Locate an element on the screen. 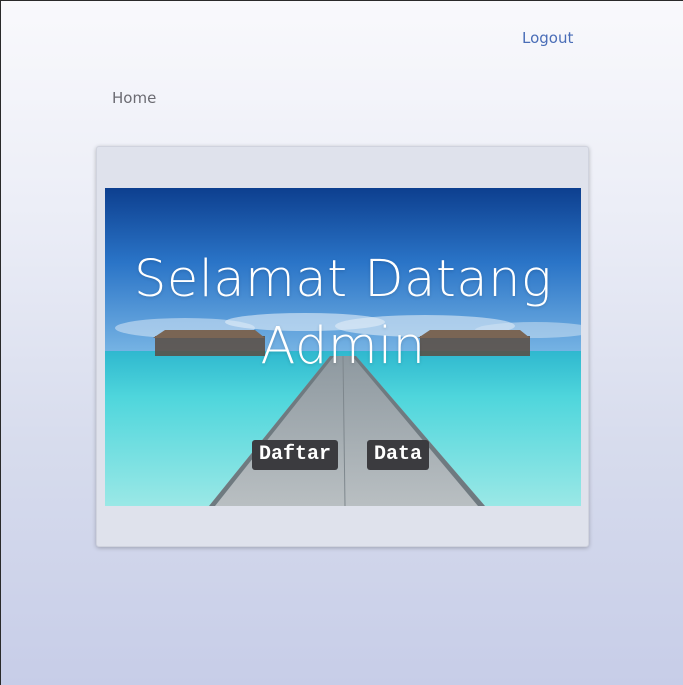 The image size is (683, 685). data-button: Data is located at coordinates (398, 455).